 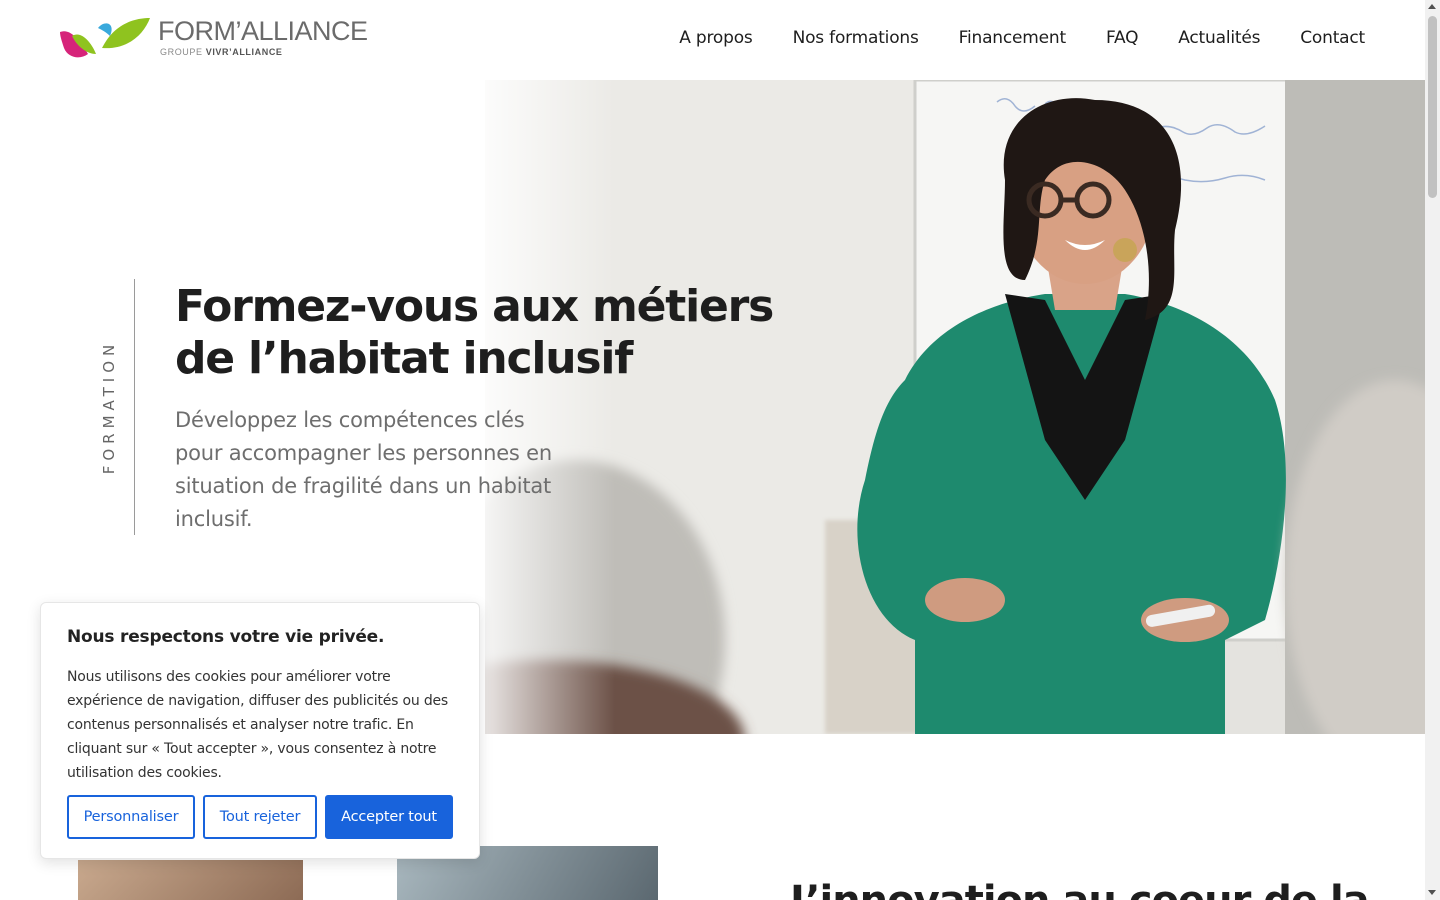 I want to click on scroll-up-arrow-icon, so click(x=1432, y=6).